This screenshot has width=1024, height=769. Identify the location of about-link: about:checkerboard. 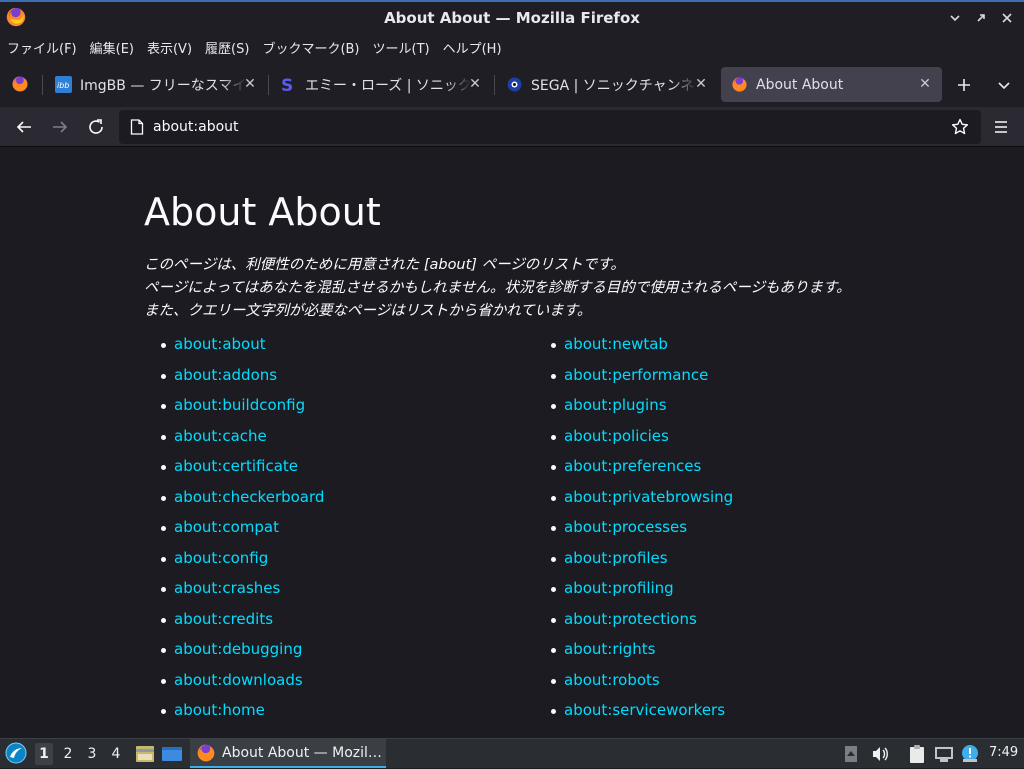
(249, 497).